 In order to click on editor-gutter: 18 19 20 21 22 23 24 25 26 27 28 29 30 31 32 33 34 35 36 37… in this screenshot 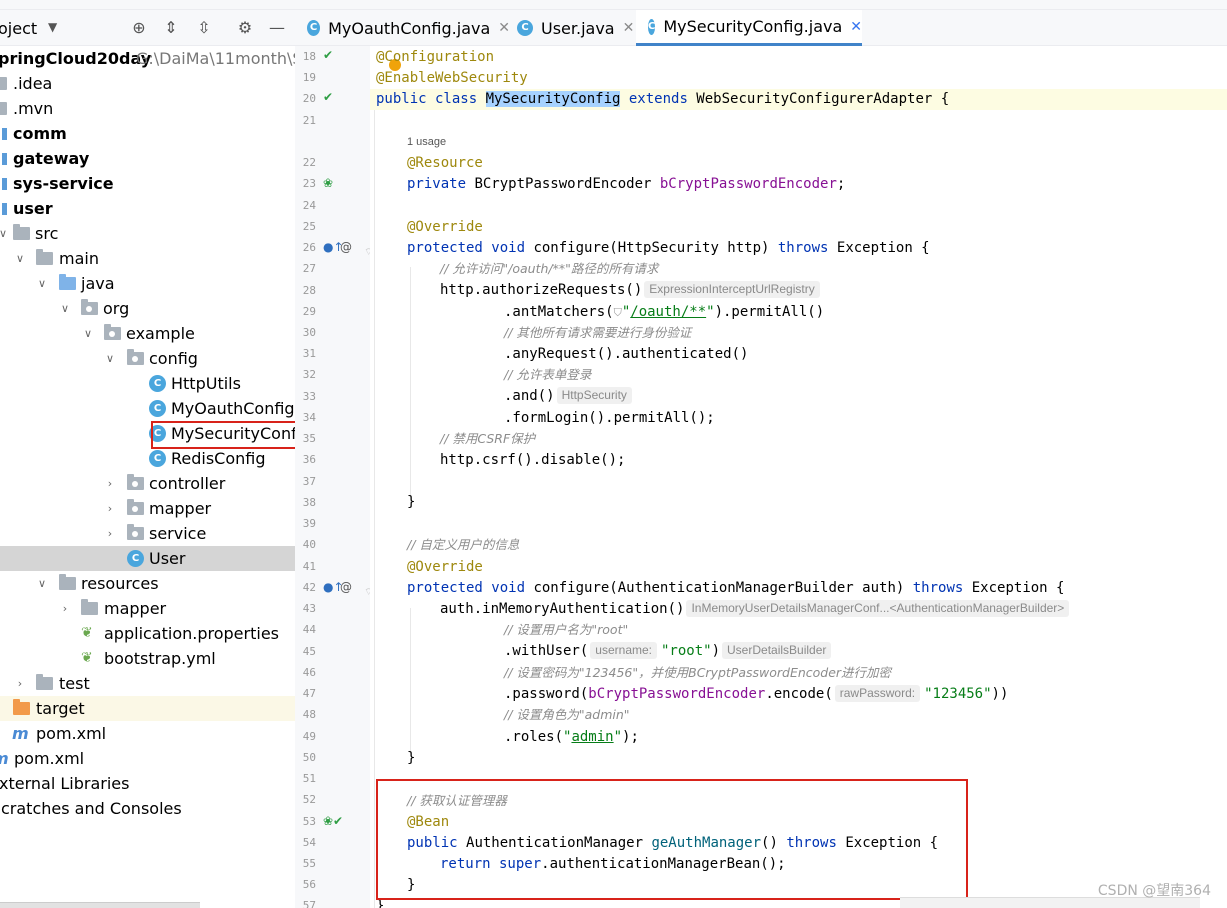, I will do `click(334, 477)`.